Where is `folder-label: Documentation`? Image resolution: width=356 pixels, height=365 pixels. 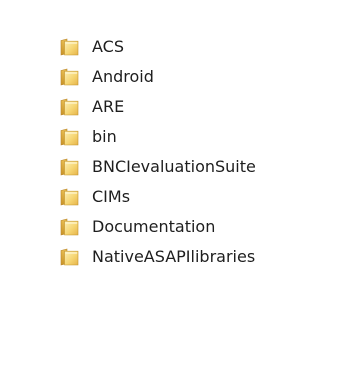 folder-label: Documentation is located at coordinates (154, 226).